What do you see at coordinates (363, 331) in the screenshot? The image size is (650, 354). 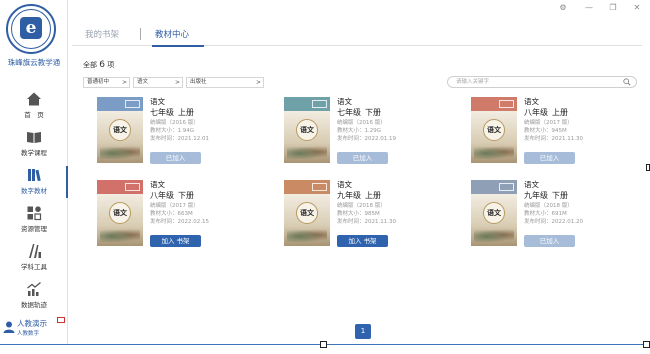 I see `pagination-page-button: 1` at bounding box center [363, 331].